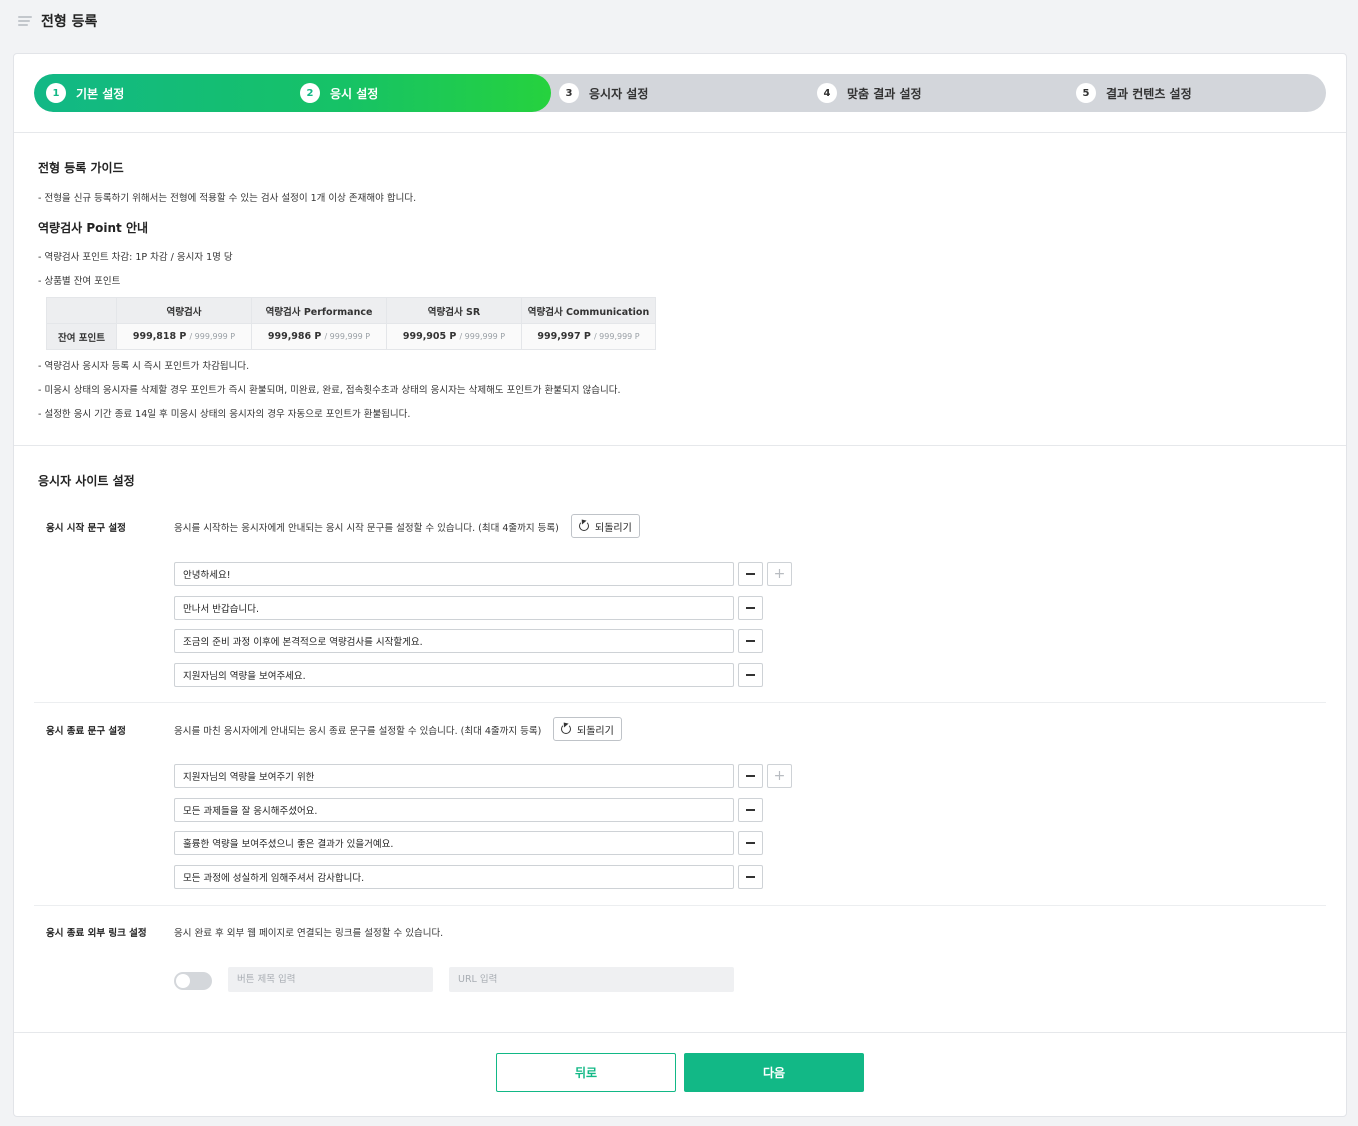 Image resolution: width=1358 pixels, height=1126 pixels. What do you see at coordinates (591, 979) in the screenshot?
I see `url-input` at bounding box center [591, 979].